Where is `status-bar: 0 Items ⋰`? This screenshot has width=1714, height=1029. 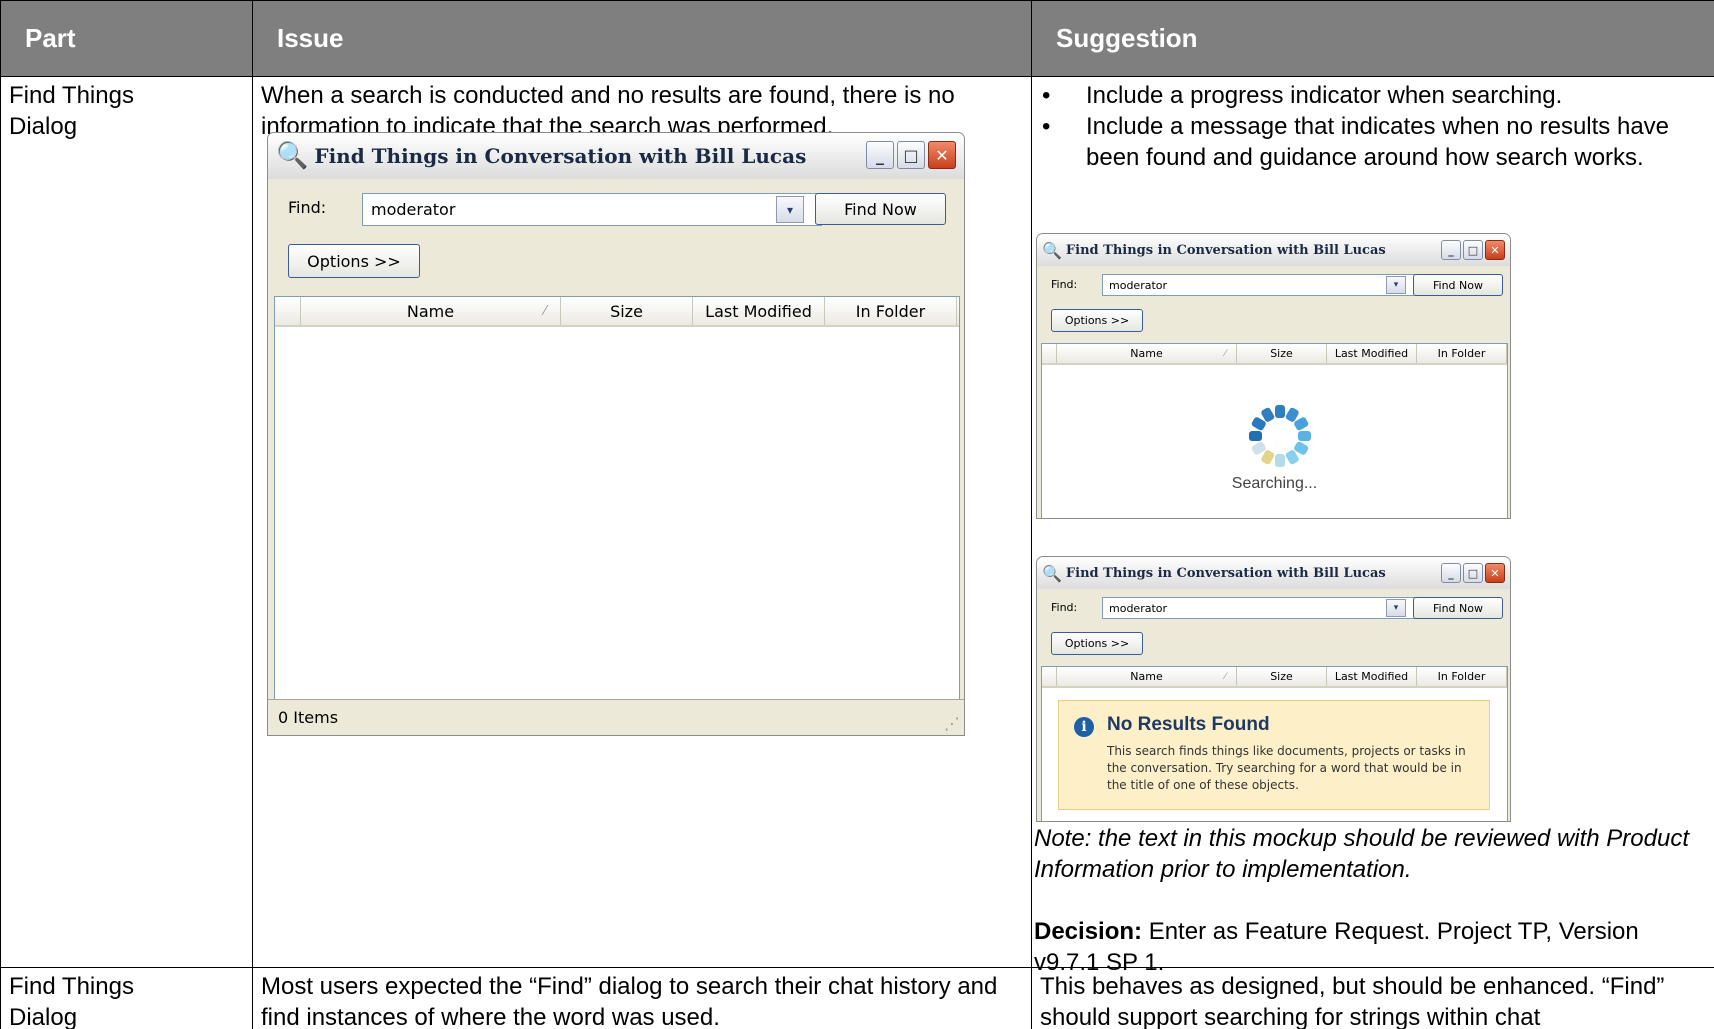 status-bar: 0 Items ⋰ is located at coordinates (616, 717).